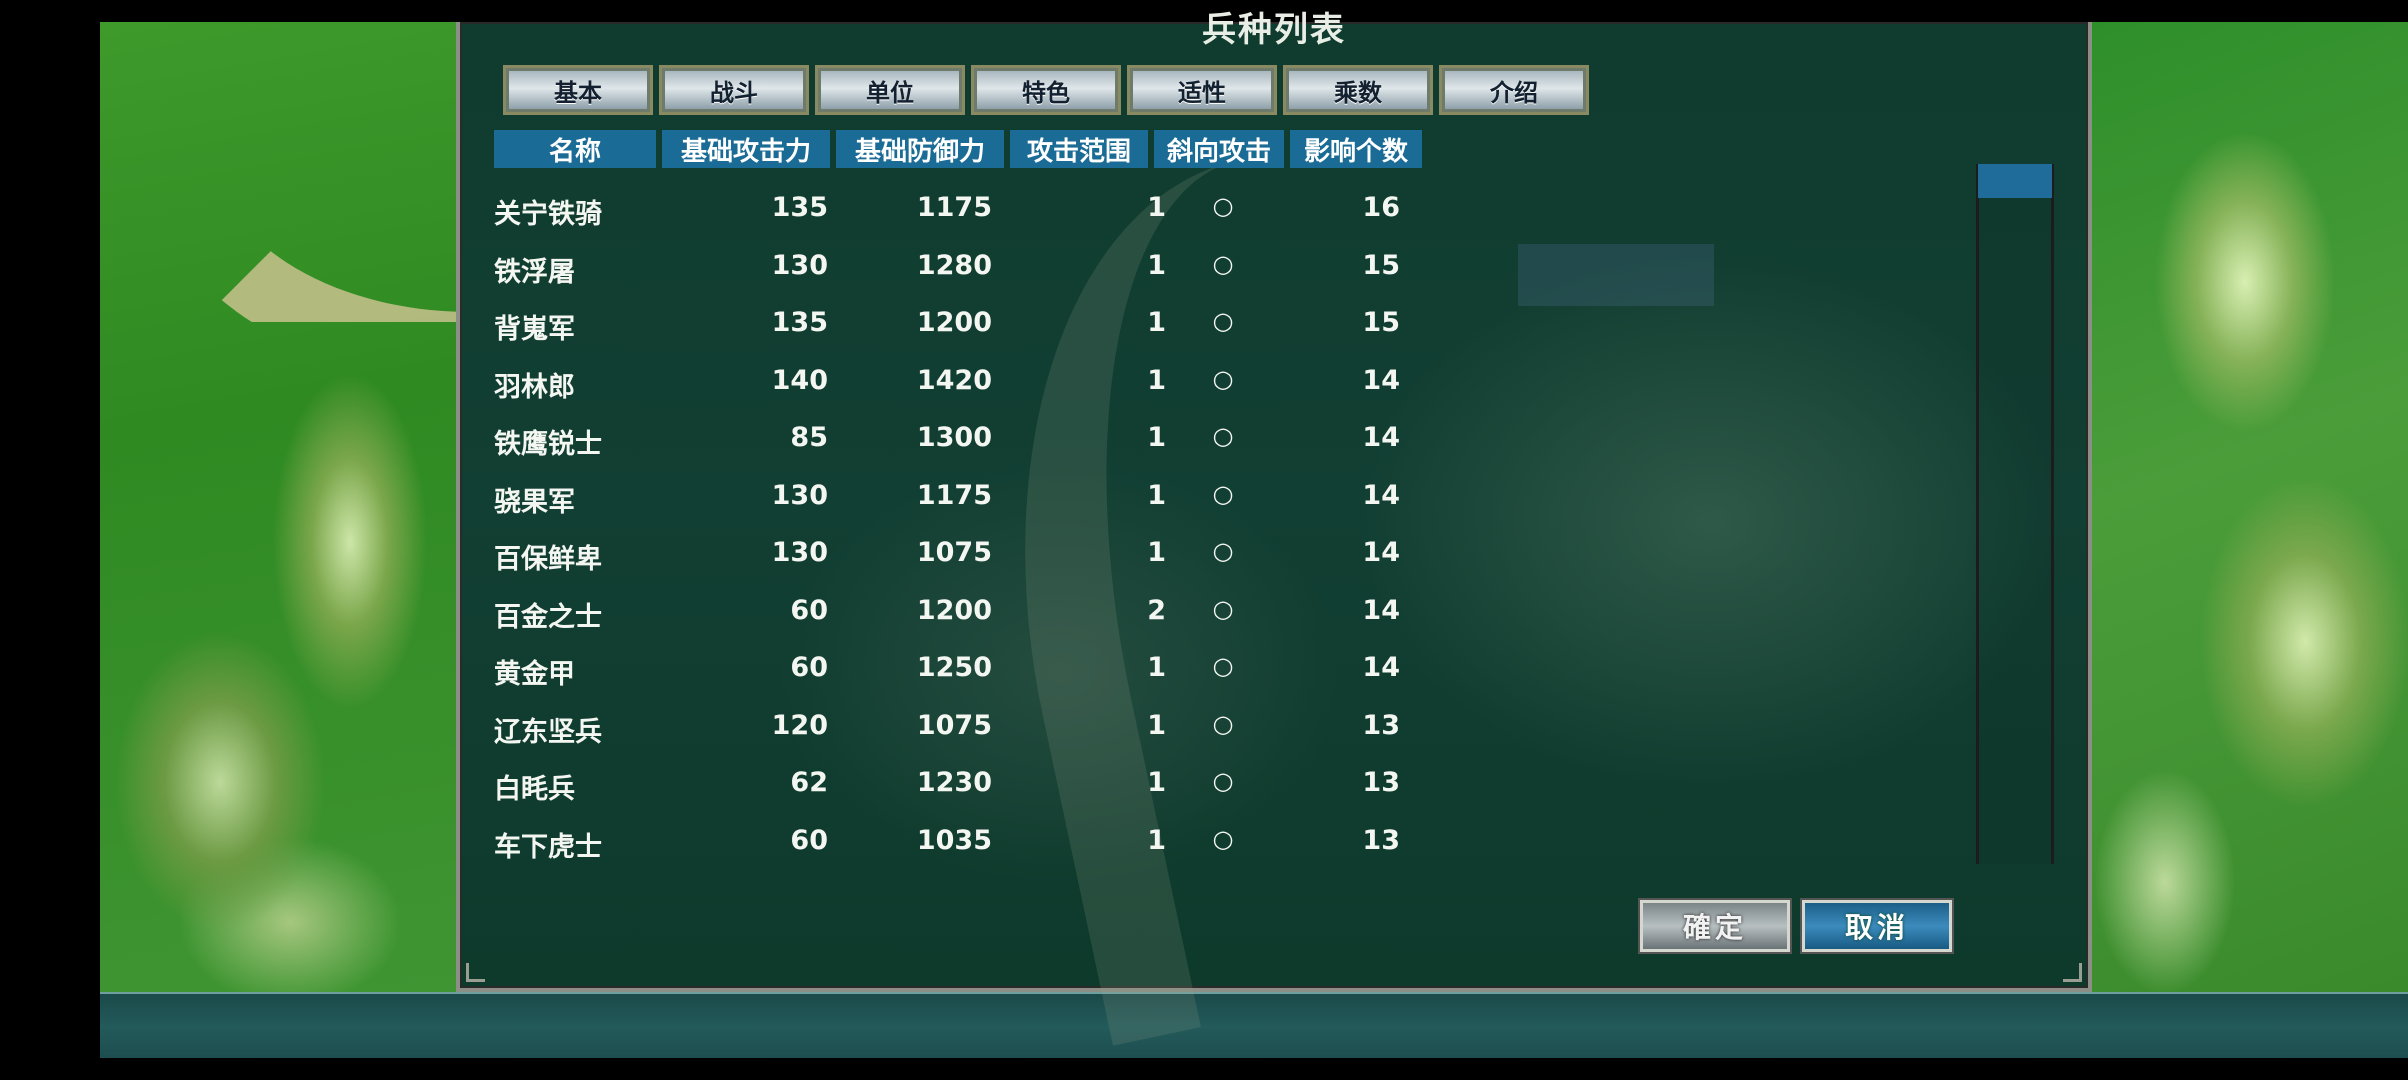 The height and width of the screenshot is (1080, 2408). Describe the element at coordinates (280, 172) in the screenshot. I see `map-road-left` at that location.